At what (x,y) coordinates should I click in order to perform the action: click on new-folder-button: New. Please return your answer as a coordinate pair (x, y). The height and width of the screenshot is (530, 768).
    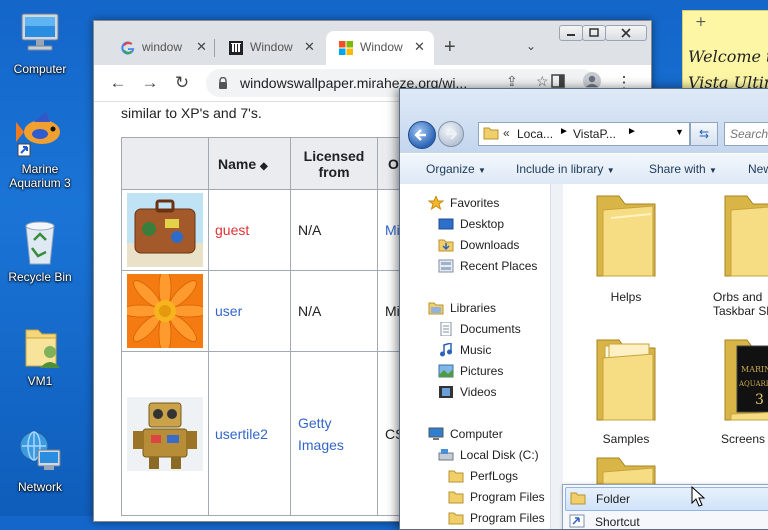
    Looking at the image, I should click on (758, 169).